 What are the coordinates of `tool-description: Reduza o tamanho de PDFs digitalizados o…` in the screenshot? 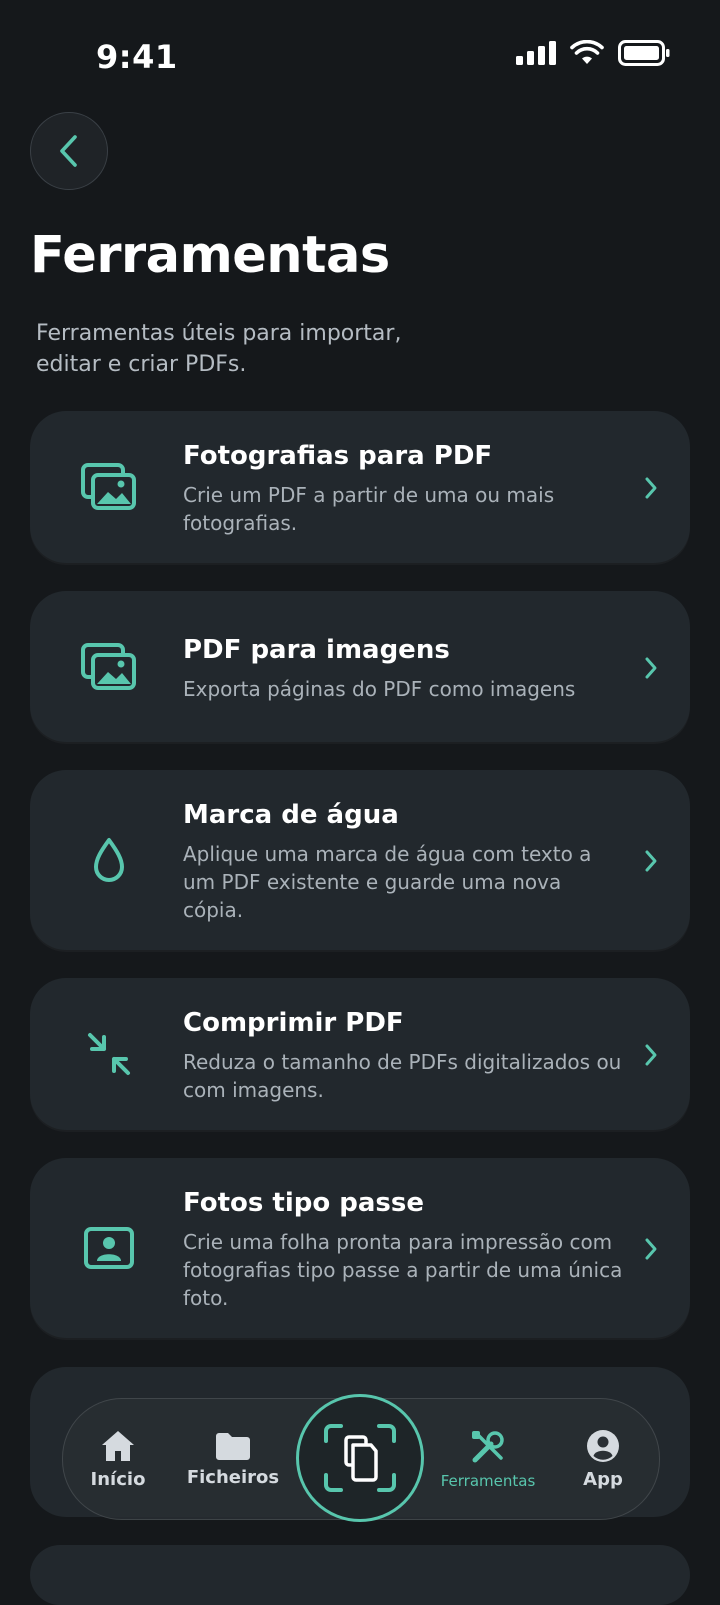 It's located at (402, 1076).